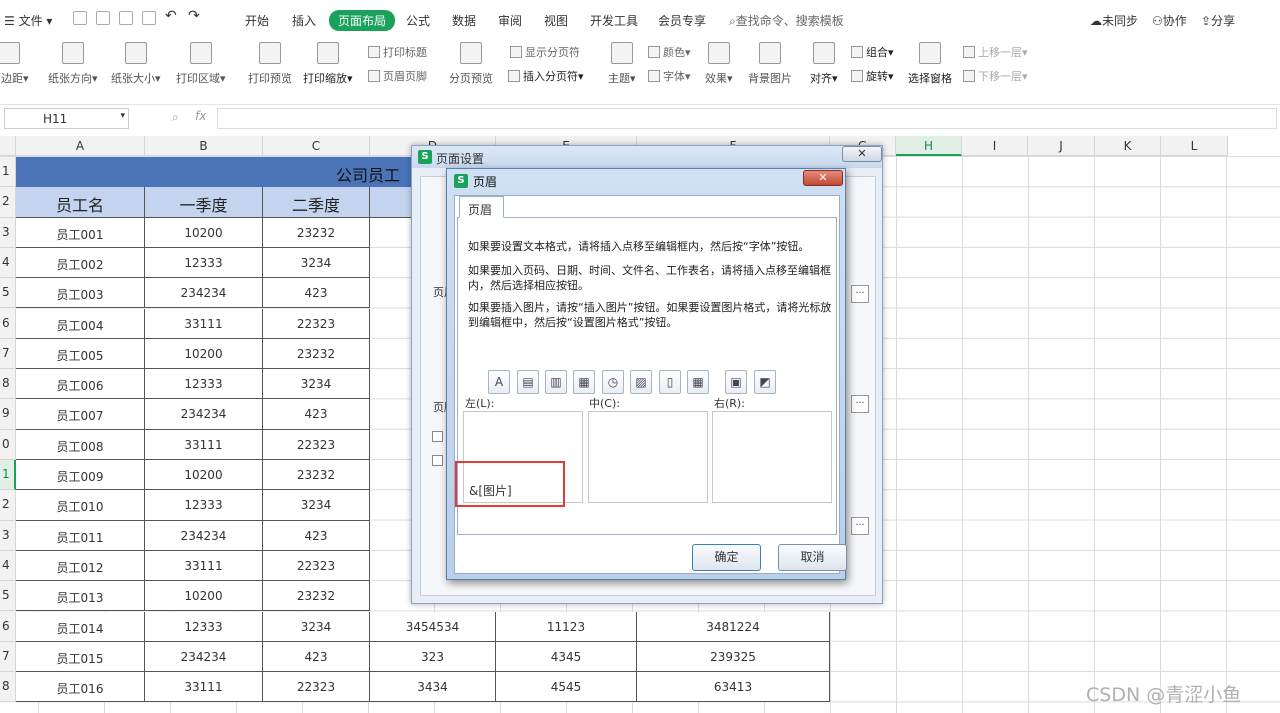  What do you see at coordinates (733, 626) in the screenshot?
I see `data-cell: 3481224` at bounding box center [733, 626].